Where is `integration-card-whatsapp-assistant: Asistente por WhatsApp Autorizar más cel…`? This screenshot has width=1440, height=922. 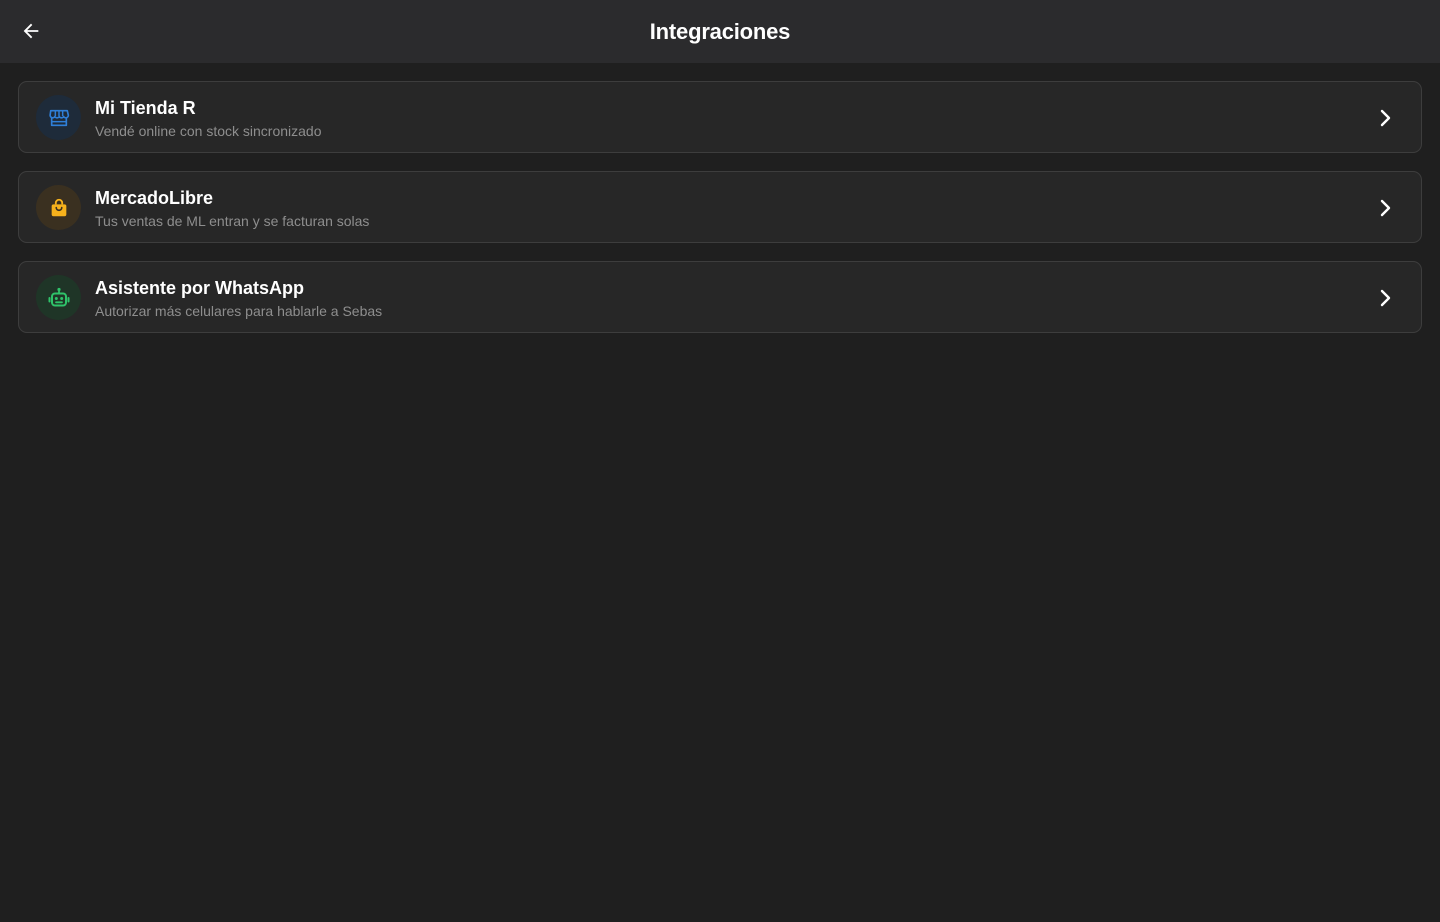 integration-card-whatsapp-assistant: Asistente por WhatsApp Autorizar más cel… is located at coordinates (720, 297).